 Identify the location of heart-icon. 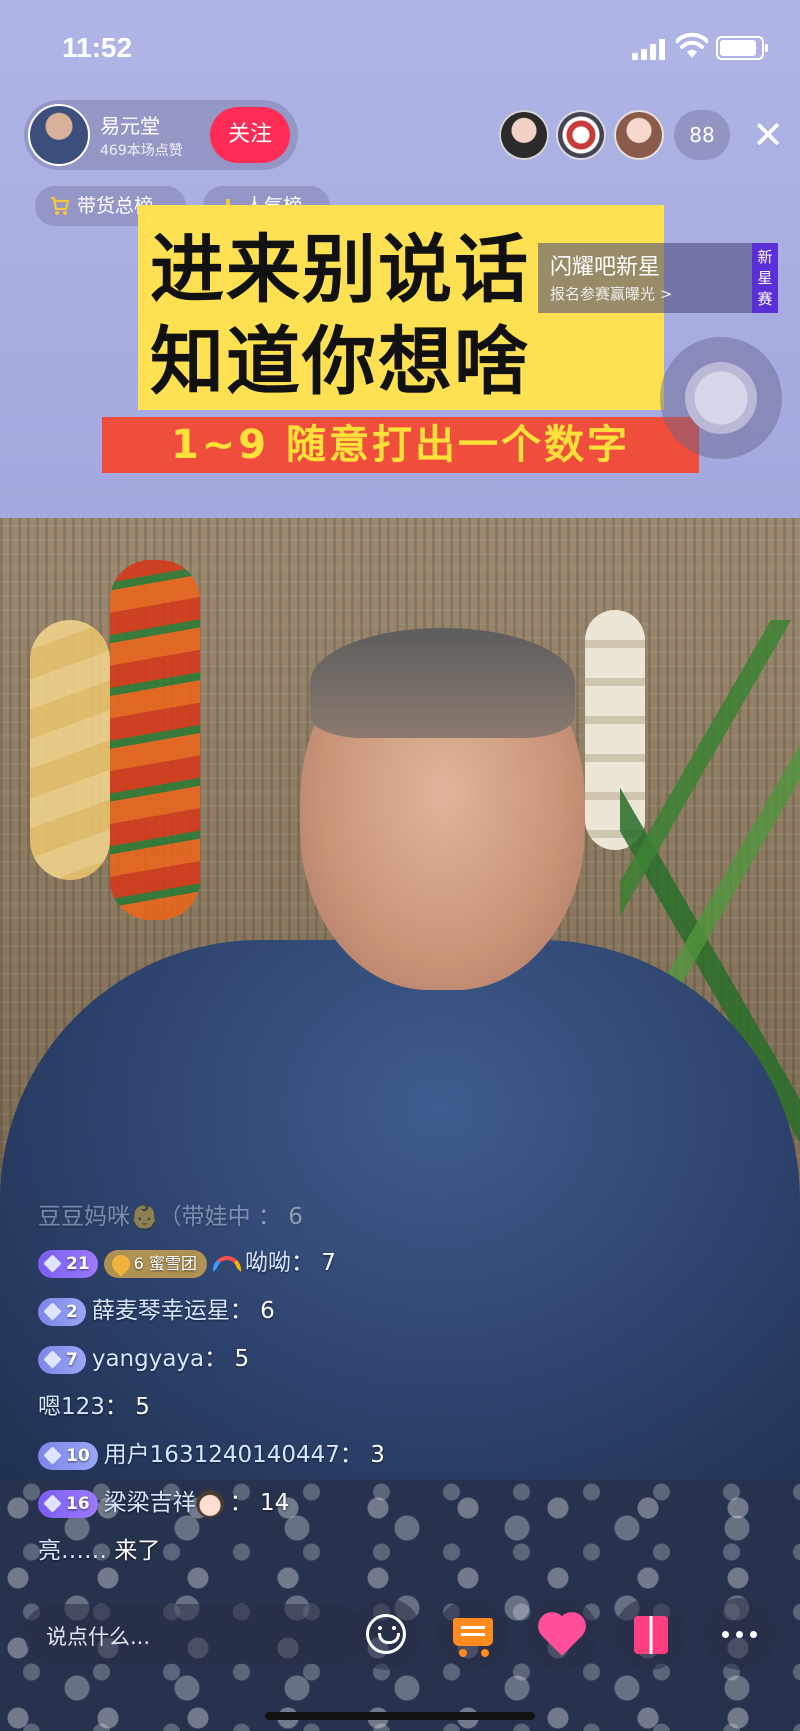
(562, 1636).